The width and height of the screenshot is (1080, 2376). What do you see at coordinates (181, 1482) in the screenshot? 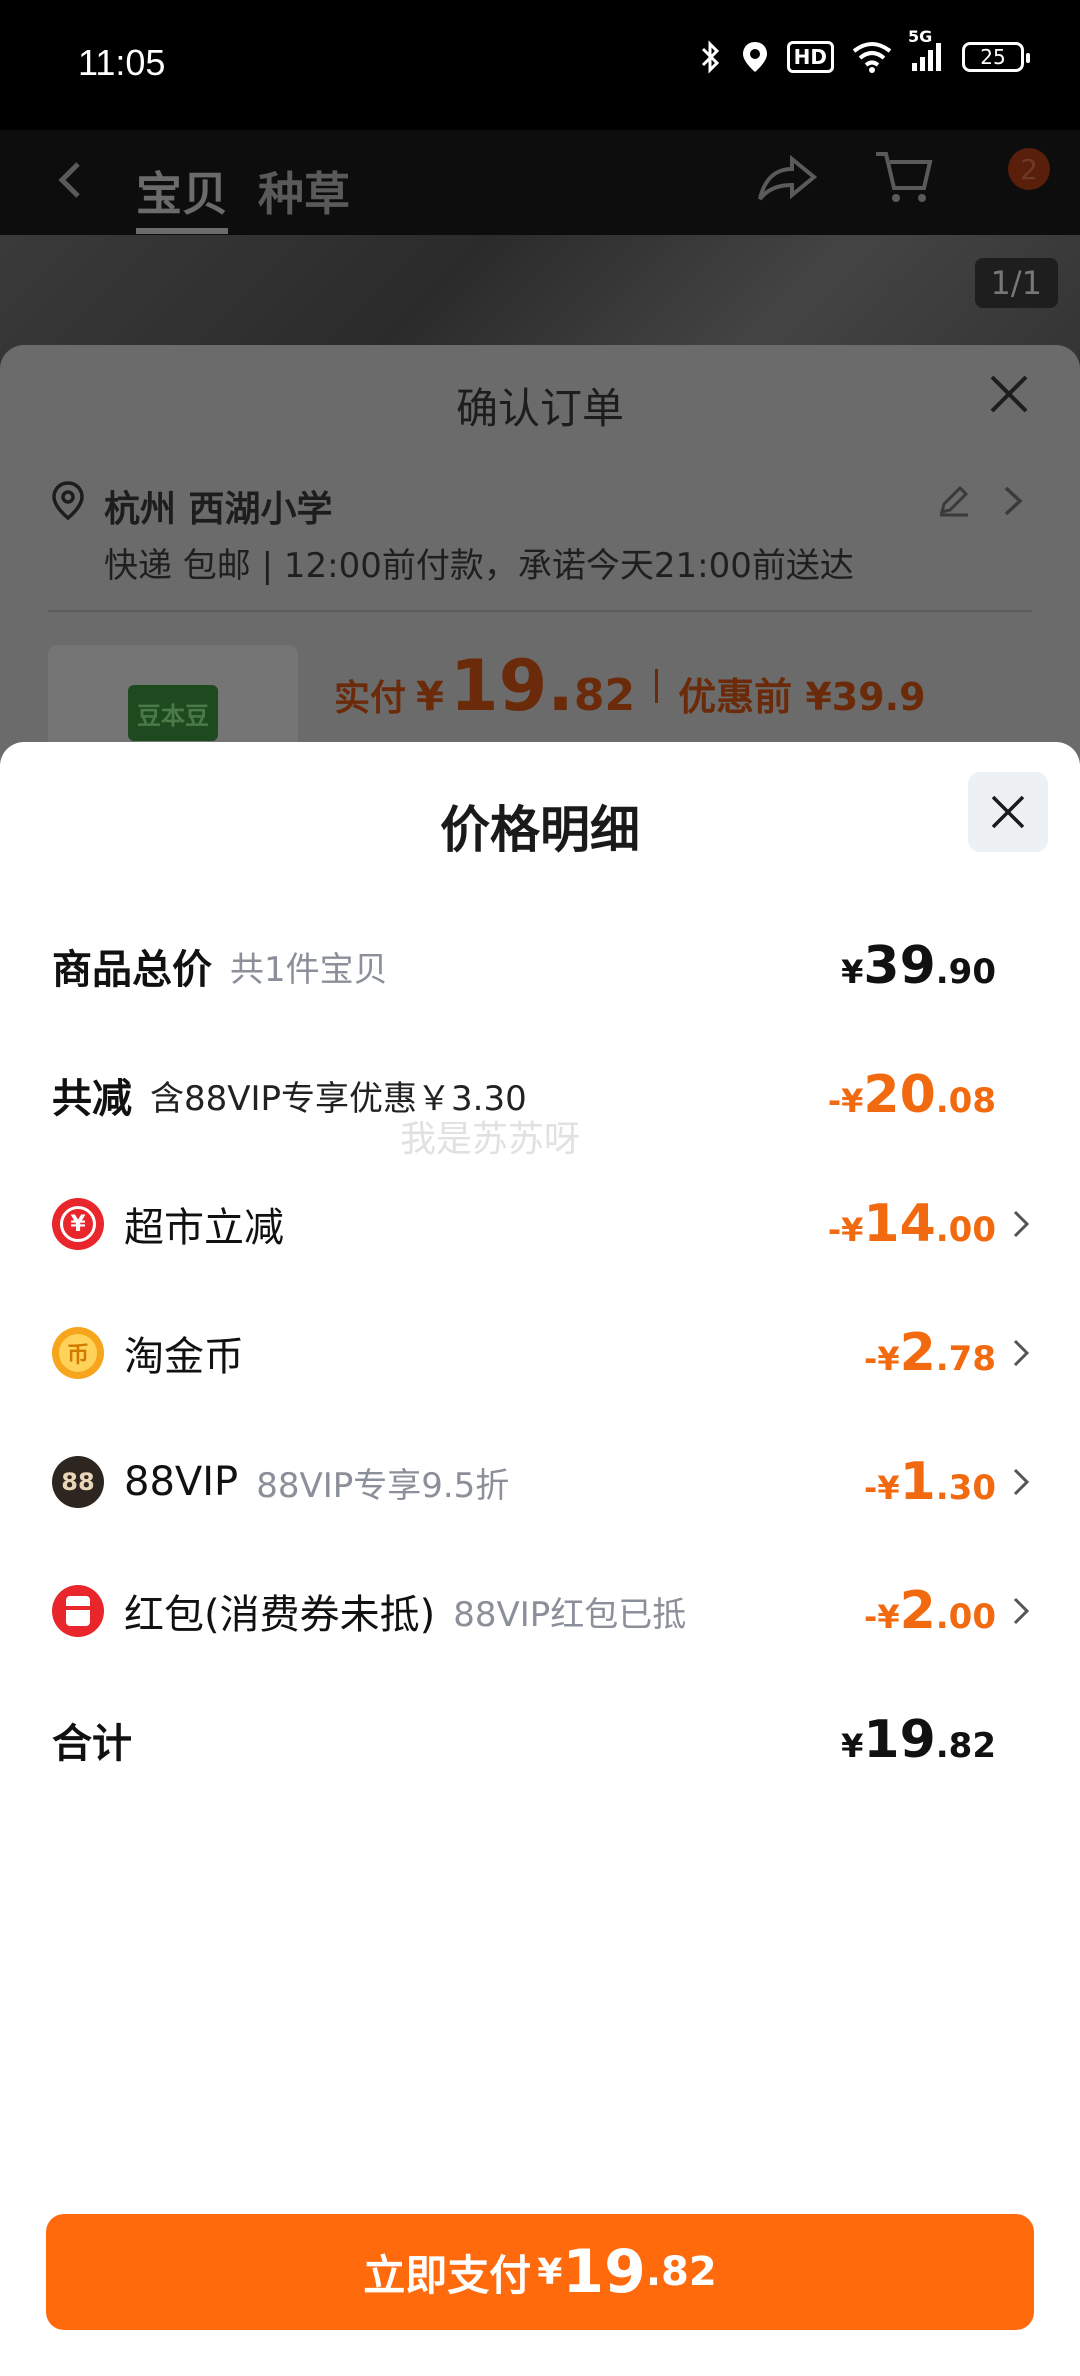
I see `vip-label: 88VIP` at bounding box center [181, 1482].